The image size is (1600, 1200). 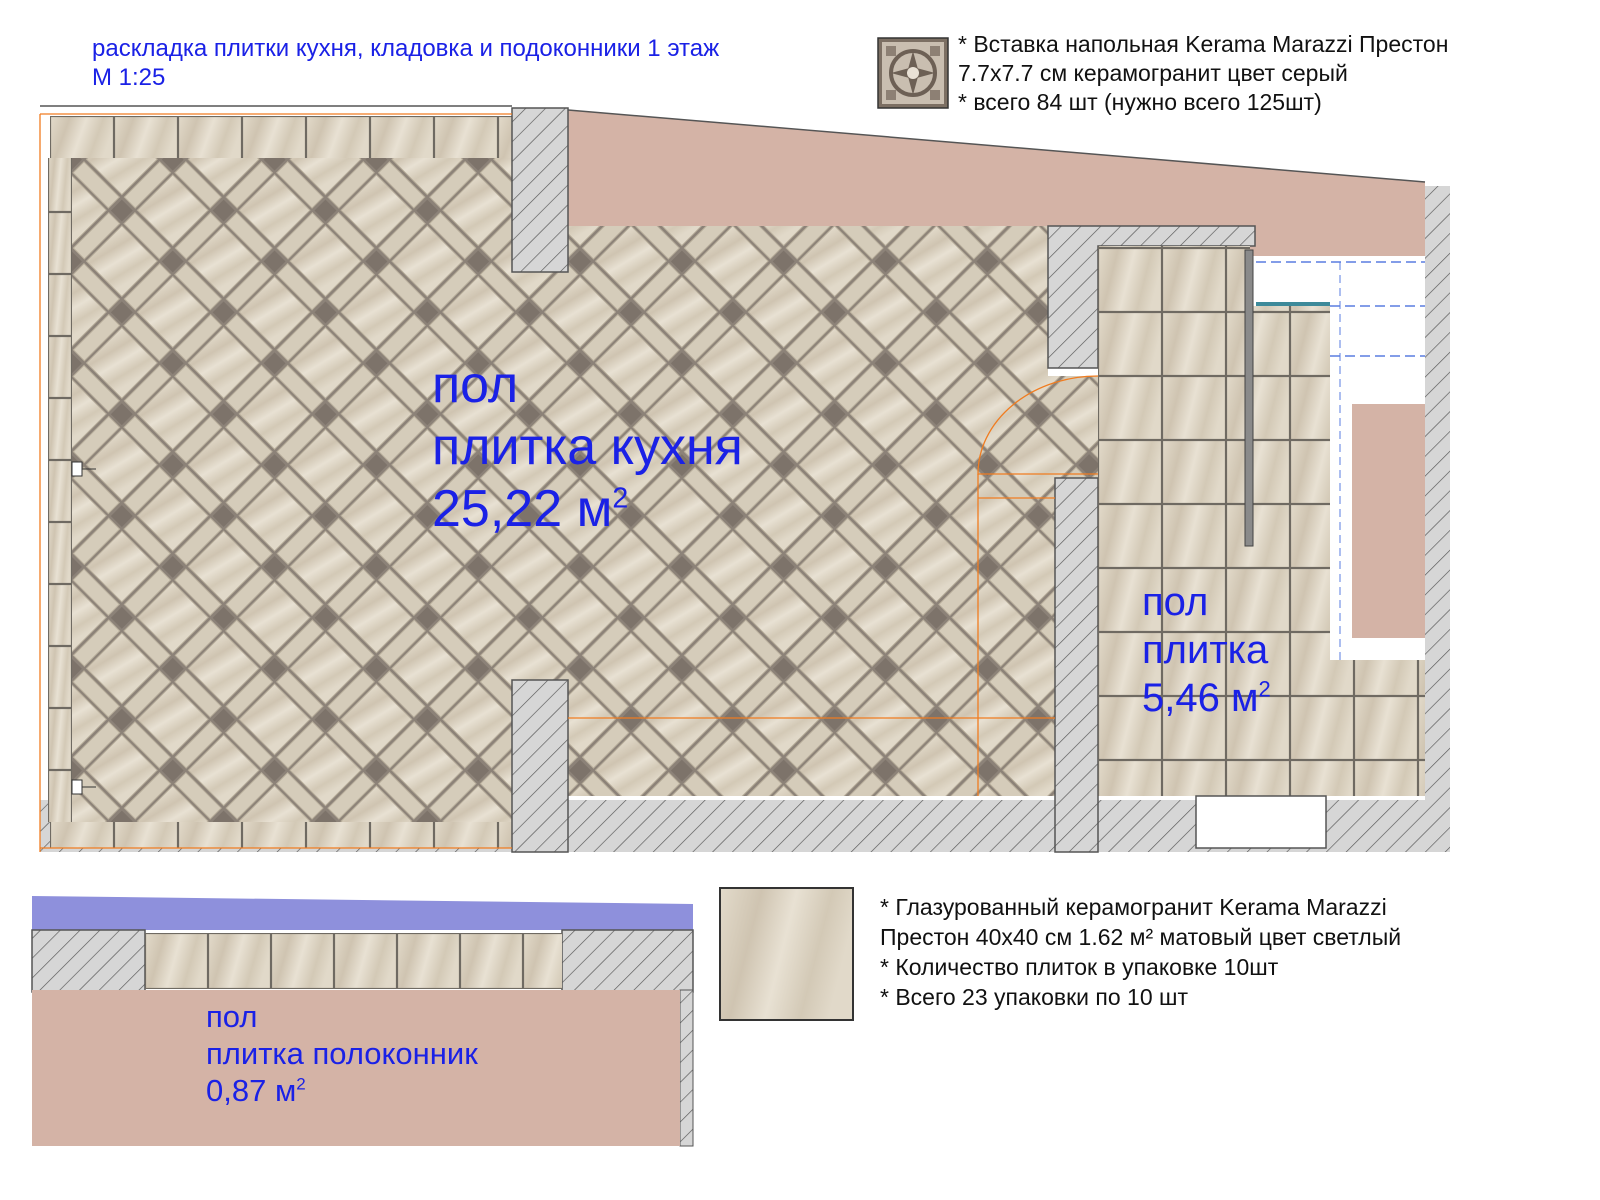 What do you see at coordinates (475, 385) in the screenshot?
I see `kitchen-label-line1: пол` at bounding box center [475, 385].